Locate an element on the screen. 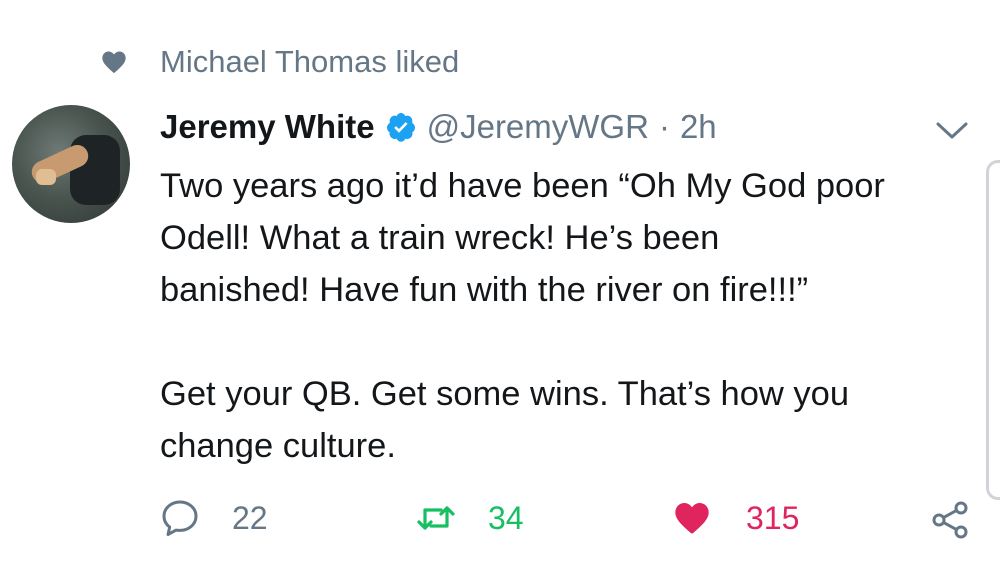  social-context: Michael Thomas liked is located at coordinates (279, 62).